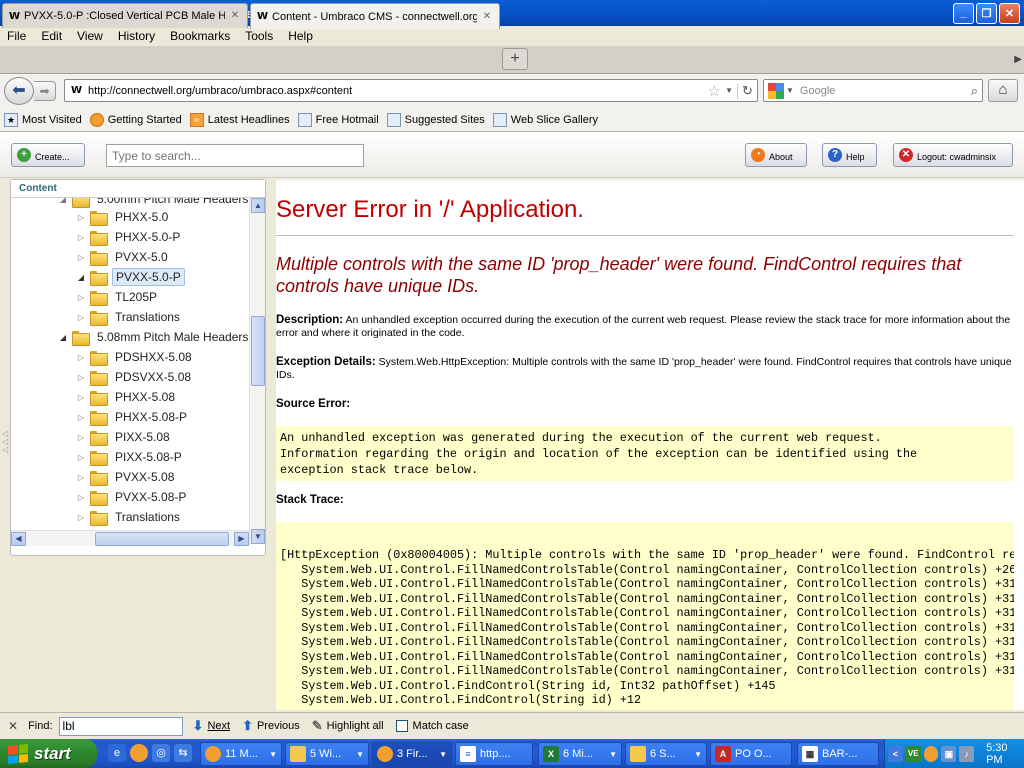 This screenshot has width=1024, height=768. I want to click on search-engine-dropdown-icon: ▼, so click(790, 90).